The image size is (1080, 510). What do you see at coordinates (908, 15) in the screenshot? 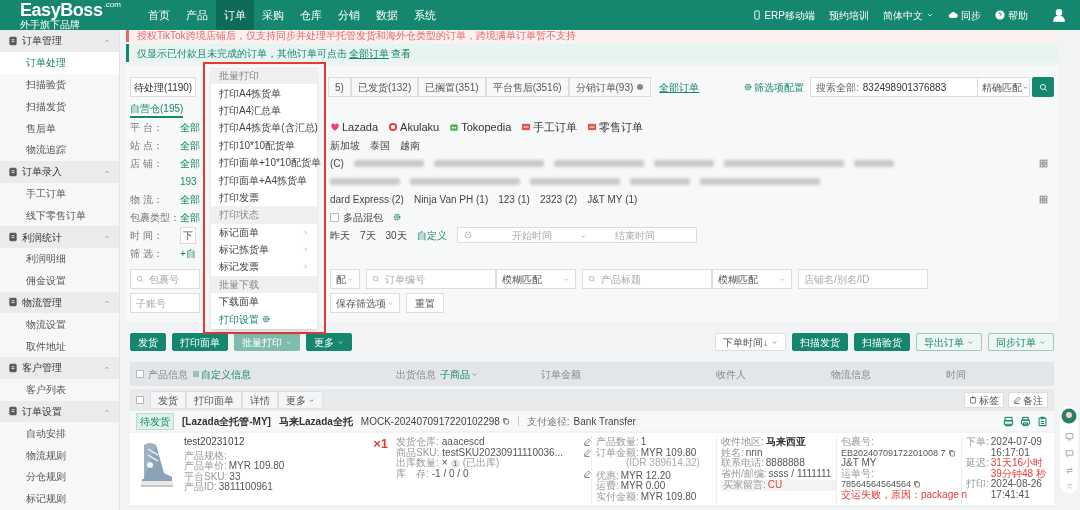
I see `language-select: 简体中文` at bounding box center [908, 15].